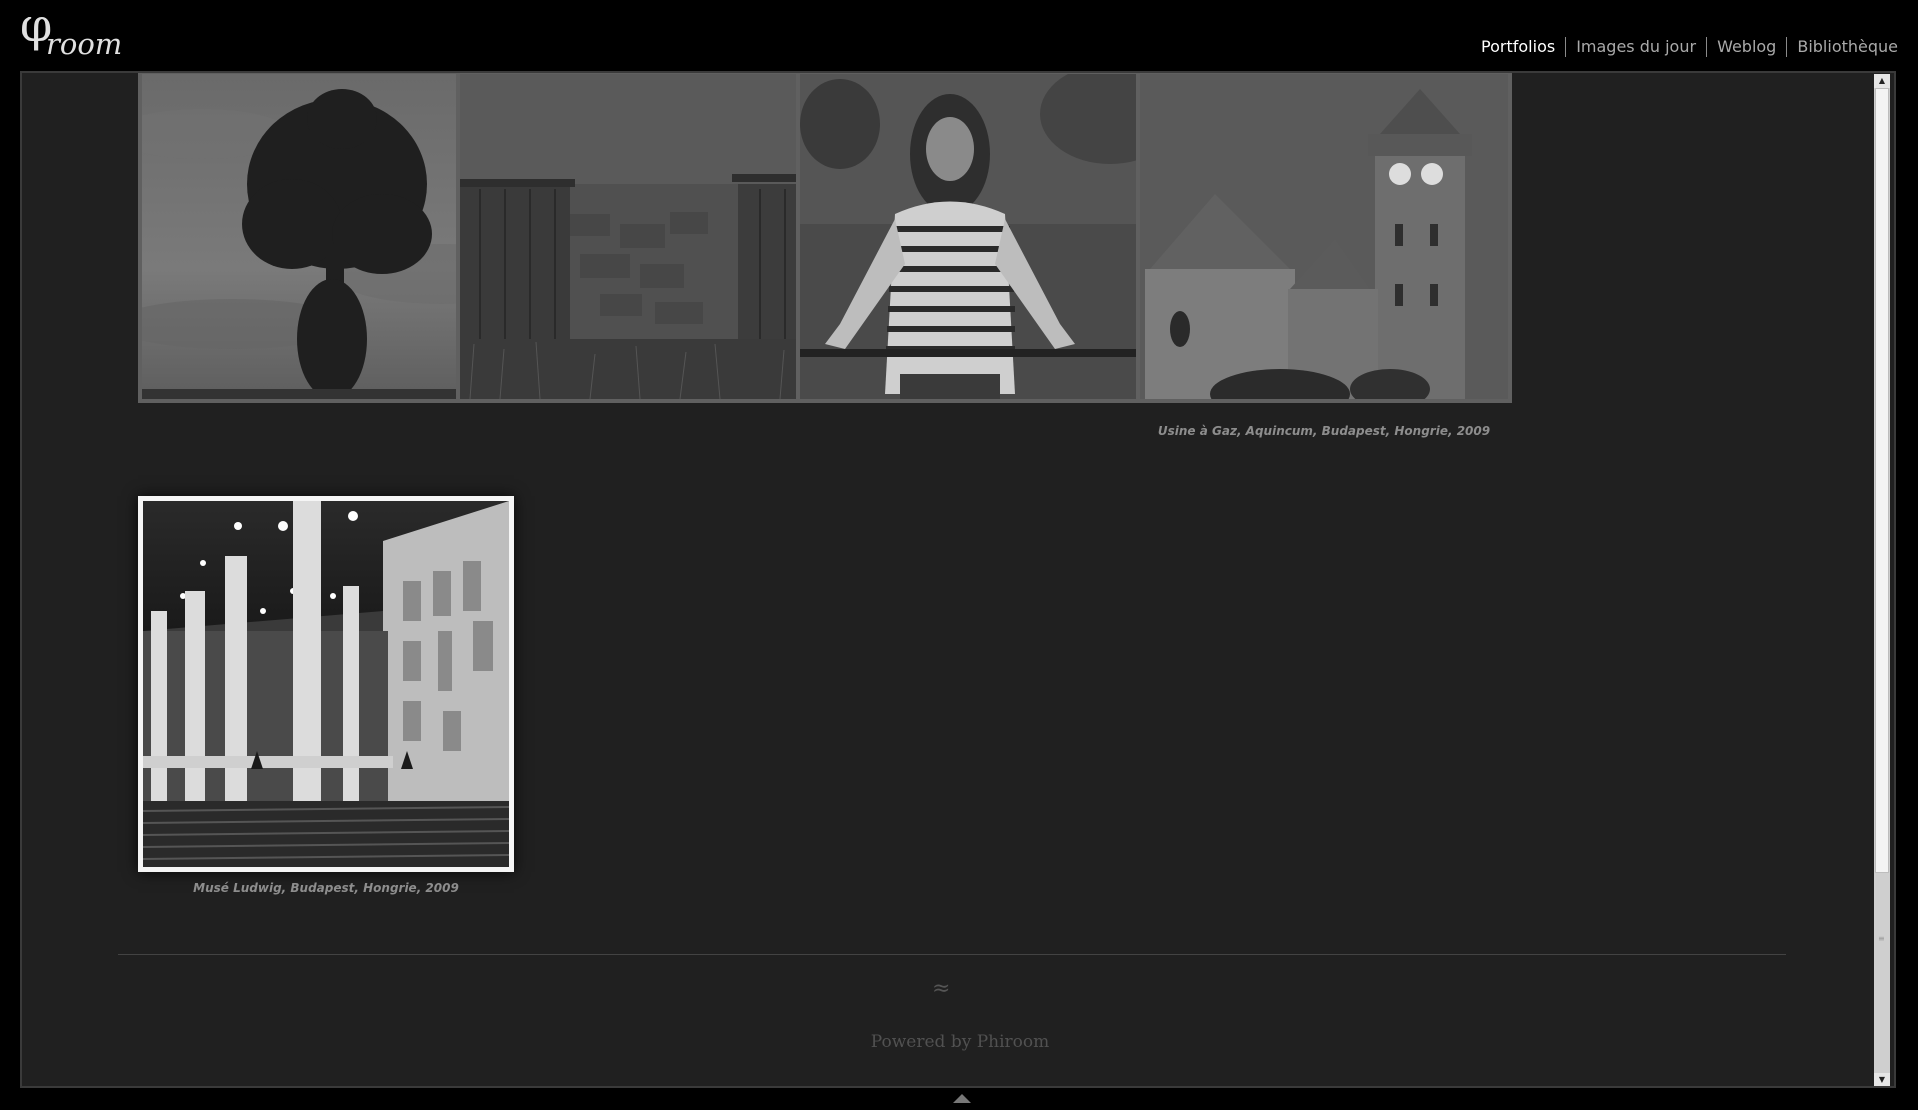 The width and height of the screenshot is (1918, 1110). Describe the element at coordinates (1746, 47) in the screenshot. I see `nav-weblog: Weblog` at that location.